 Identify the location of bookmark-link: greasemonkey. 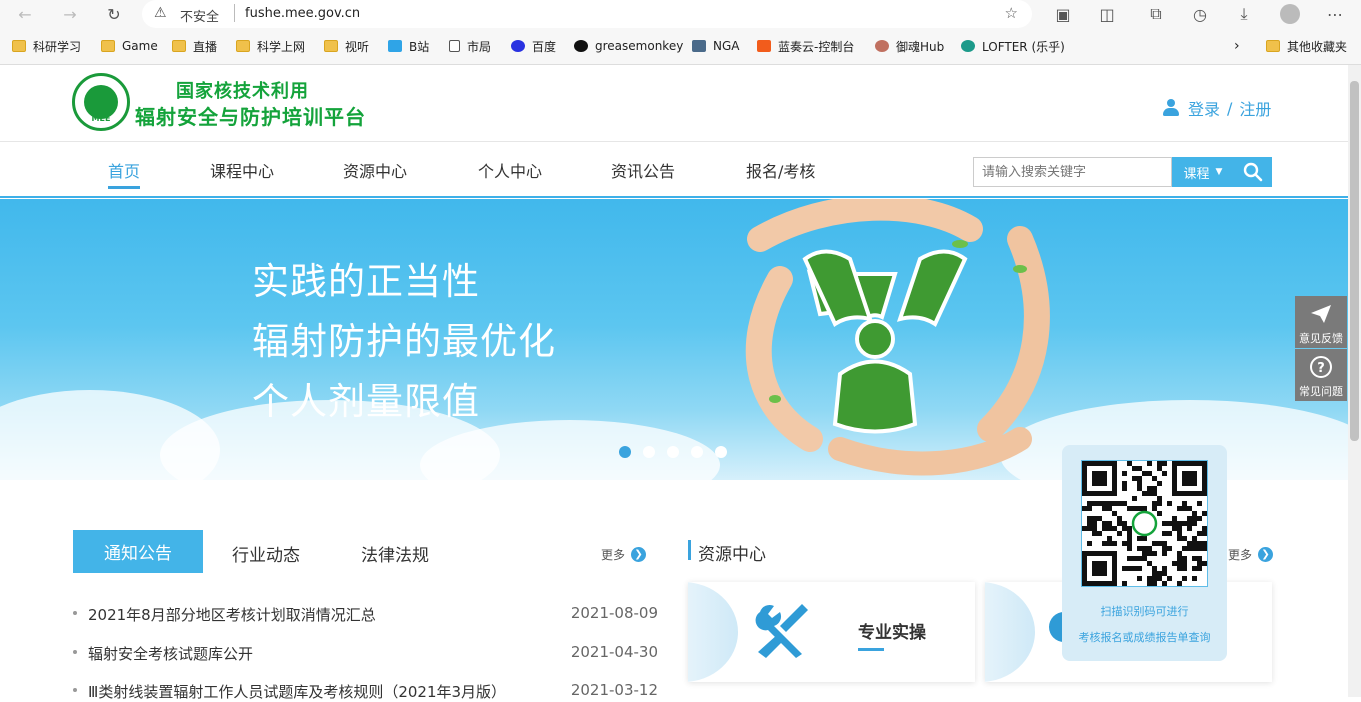
(628, 46).